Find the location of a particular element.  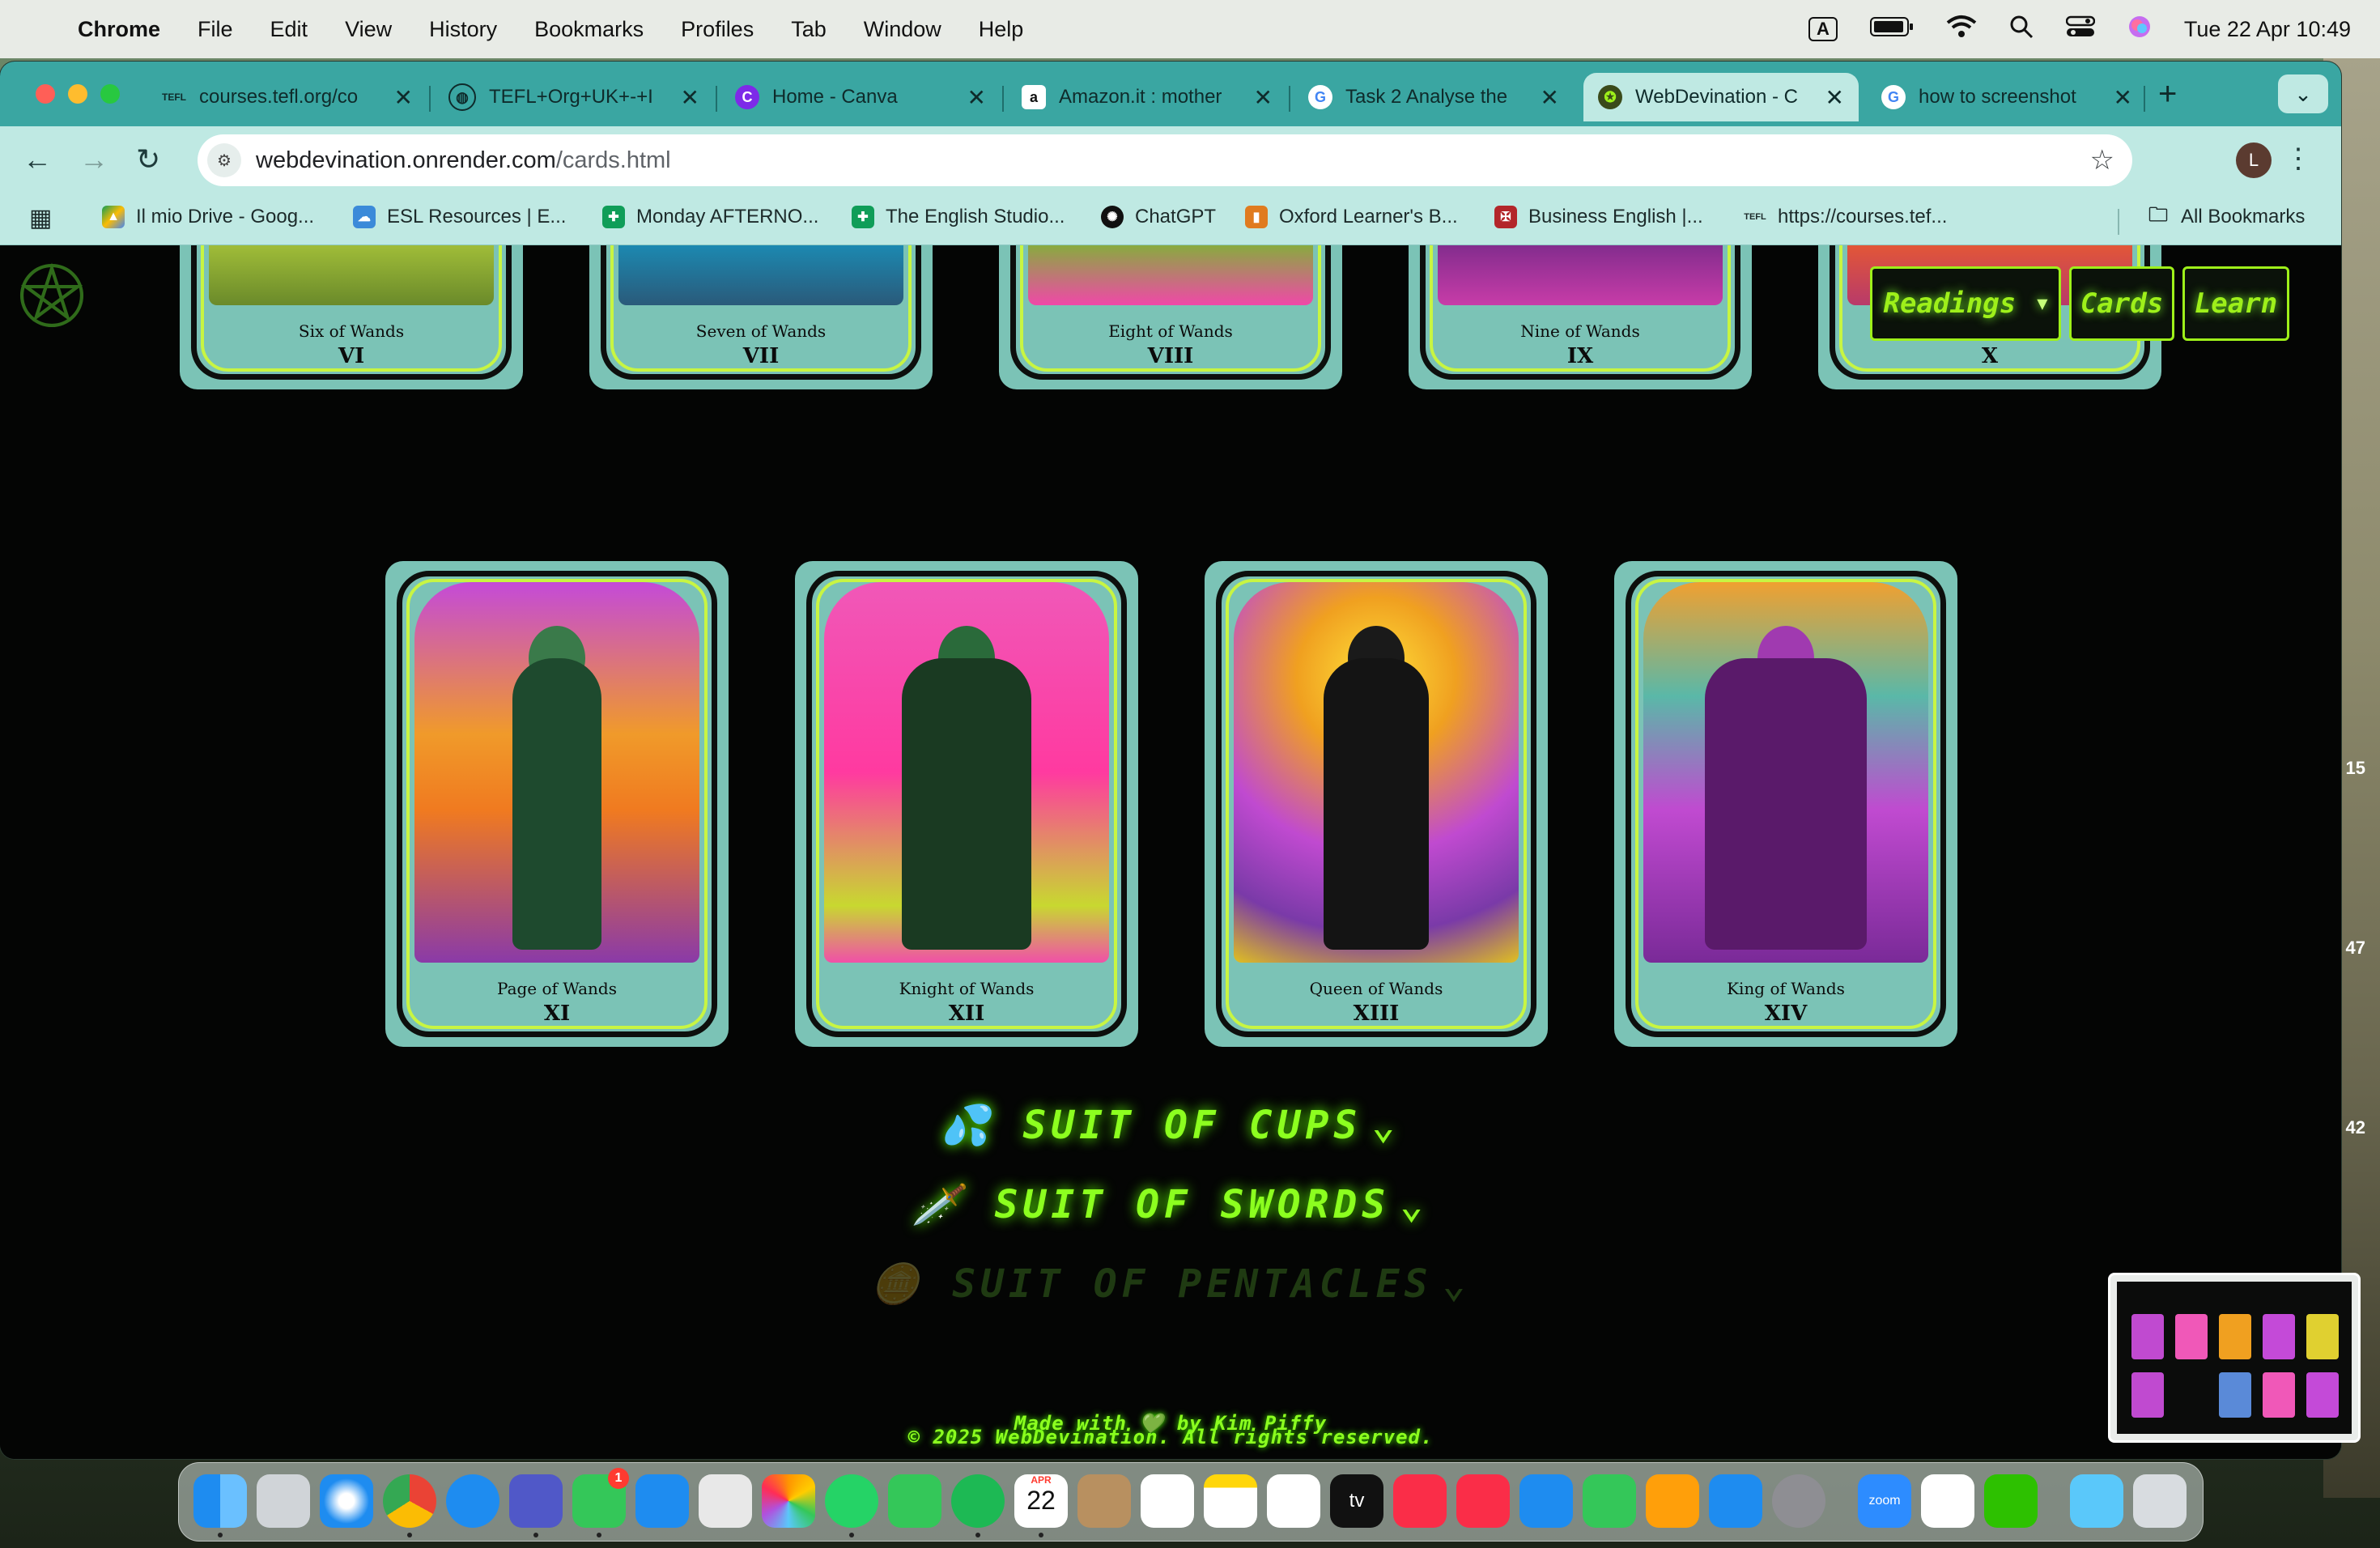

notes-icon is located at coordinates (1230, 1501).